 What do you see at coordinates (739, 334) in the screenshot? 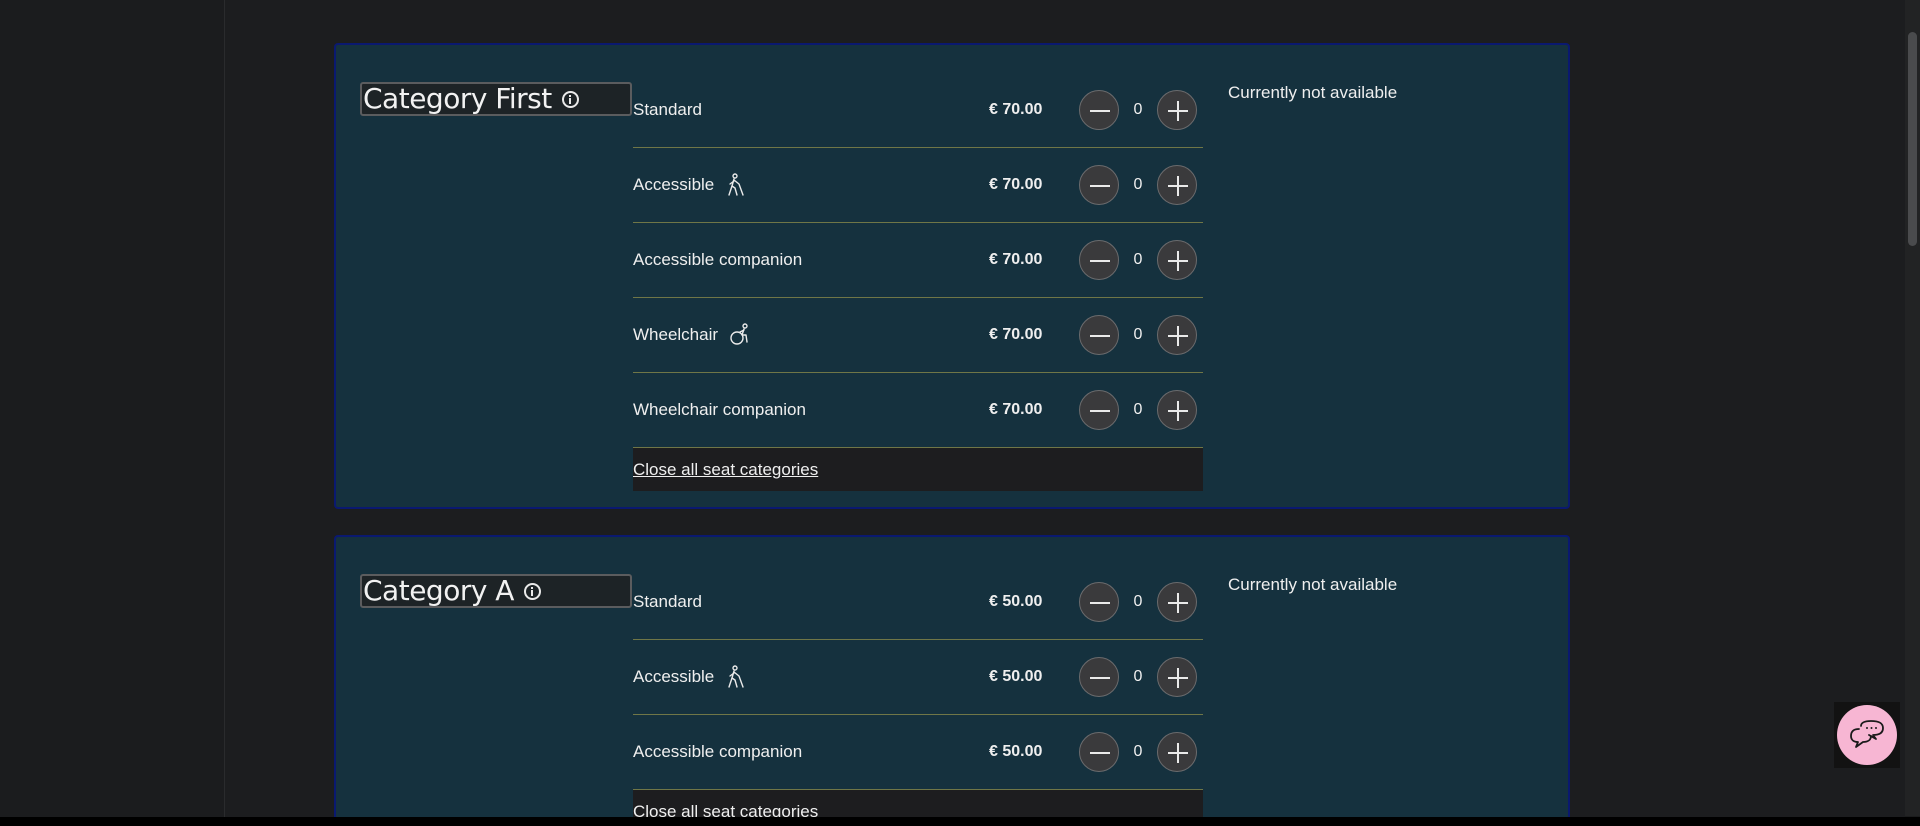
I see `wheelchair-icon` at bounding box center [739, 334].